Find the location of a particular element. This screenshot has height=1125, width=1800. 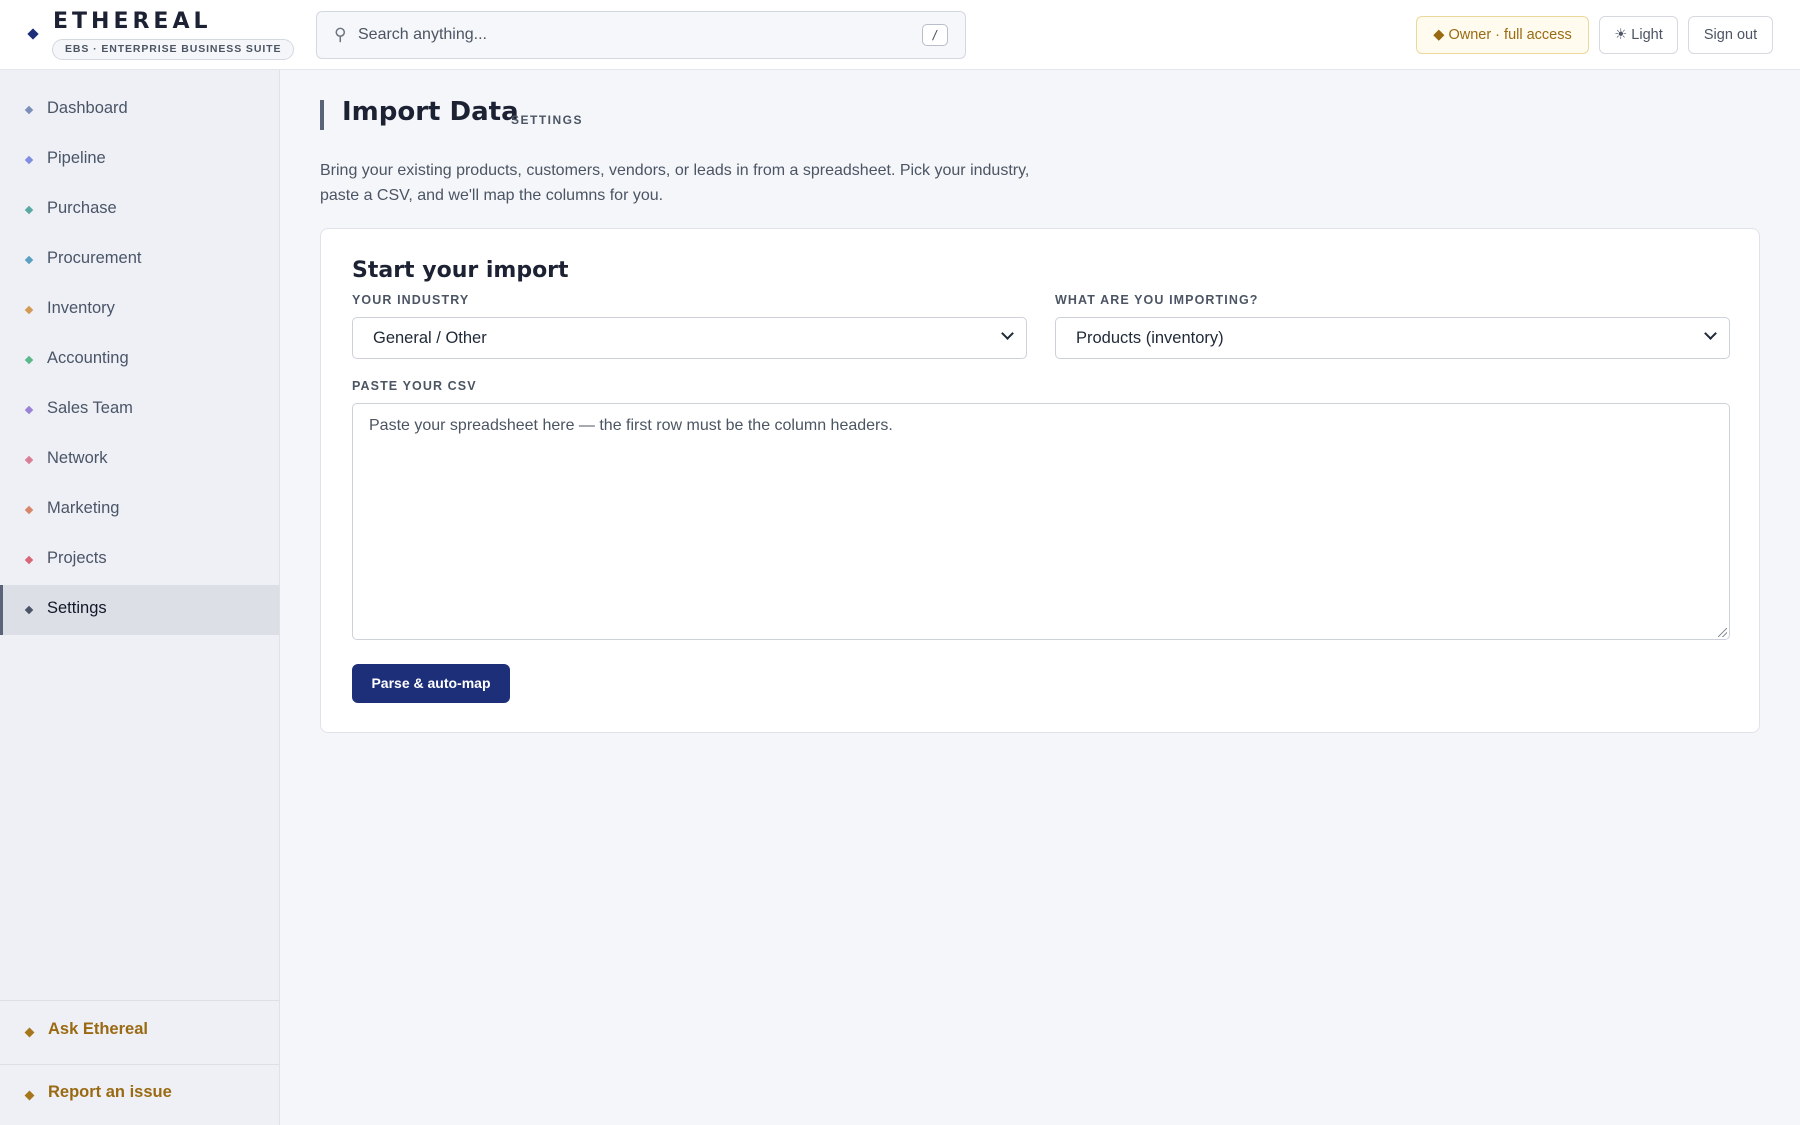

industry-select: General / Other is located at coordinates (689, 338).